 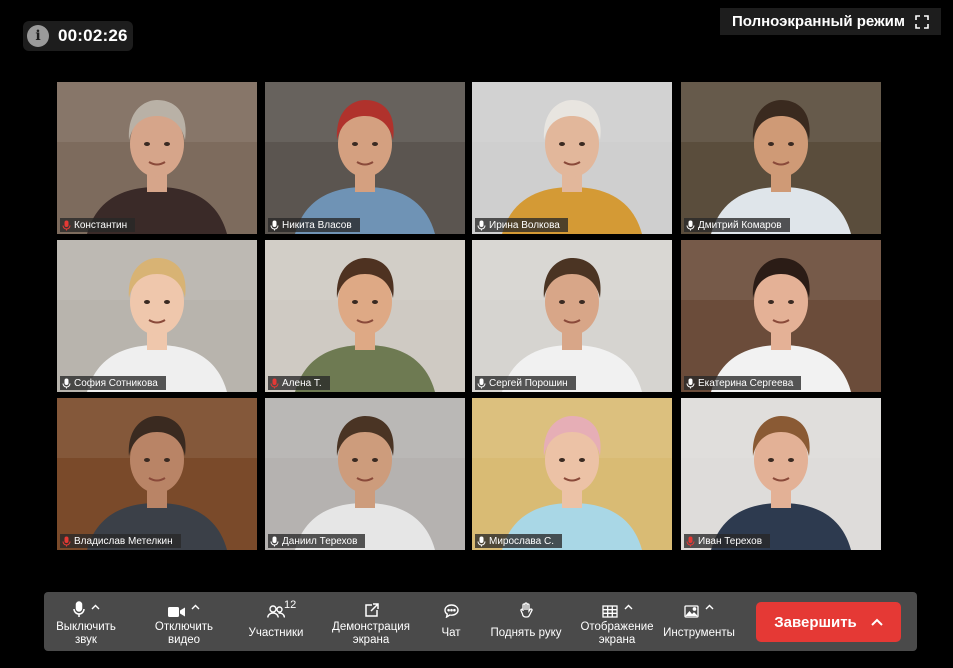 I want to click on participant-name-tag: Екатерина Сергеева, so click(x=743, y=383).